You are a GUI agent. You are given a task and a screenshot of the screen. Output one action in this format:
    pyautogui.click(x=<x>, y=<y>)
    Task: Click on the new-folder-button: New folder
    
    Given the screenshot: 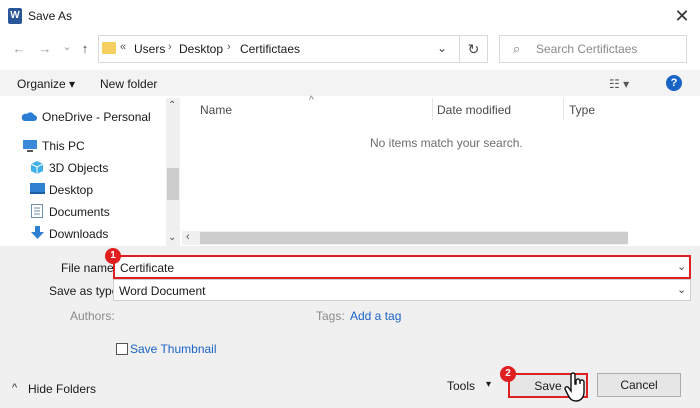 What is the action you would take?
    pyautogui.click(x=128, y=84)
    